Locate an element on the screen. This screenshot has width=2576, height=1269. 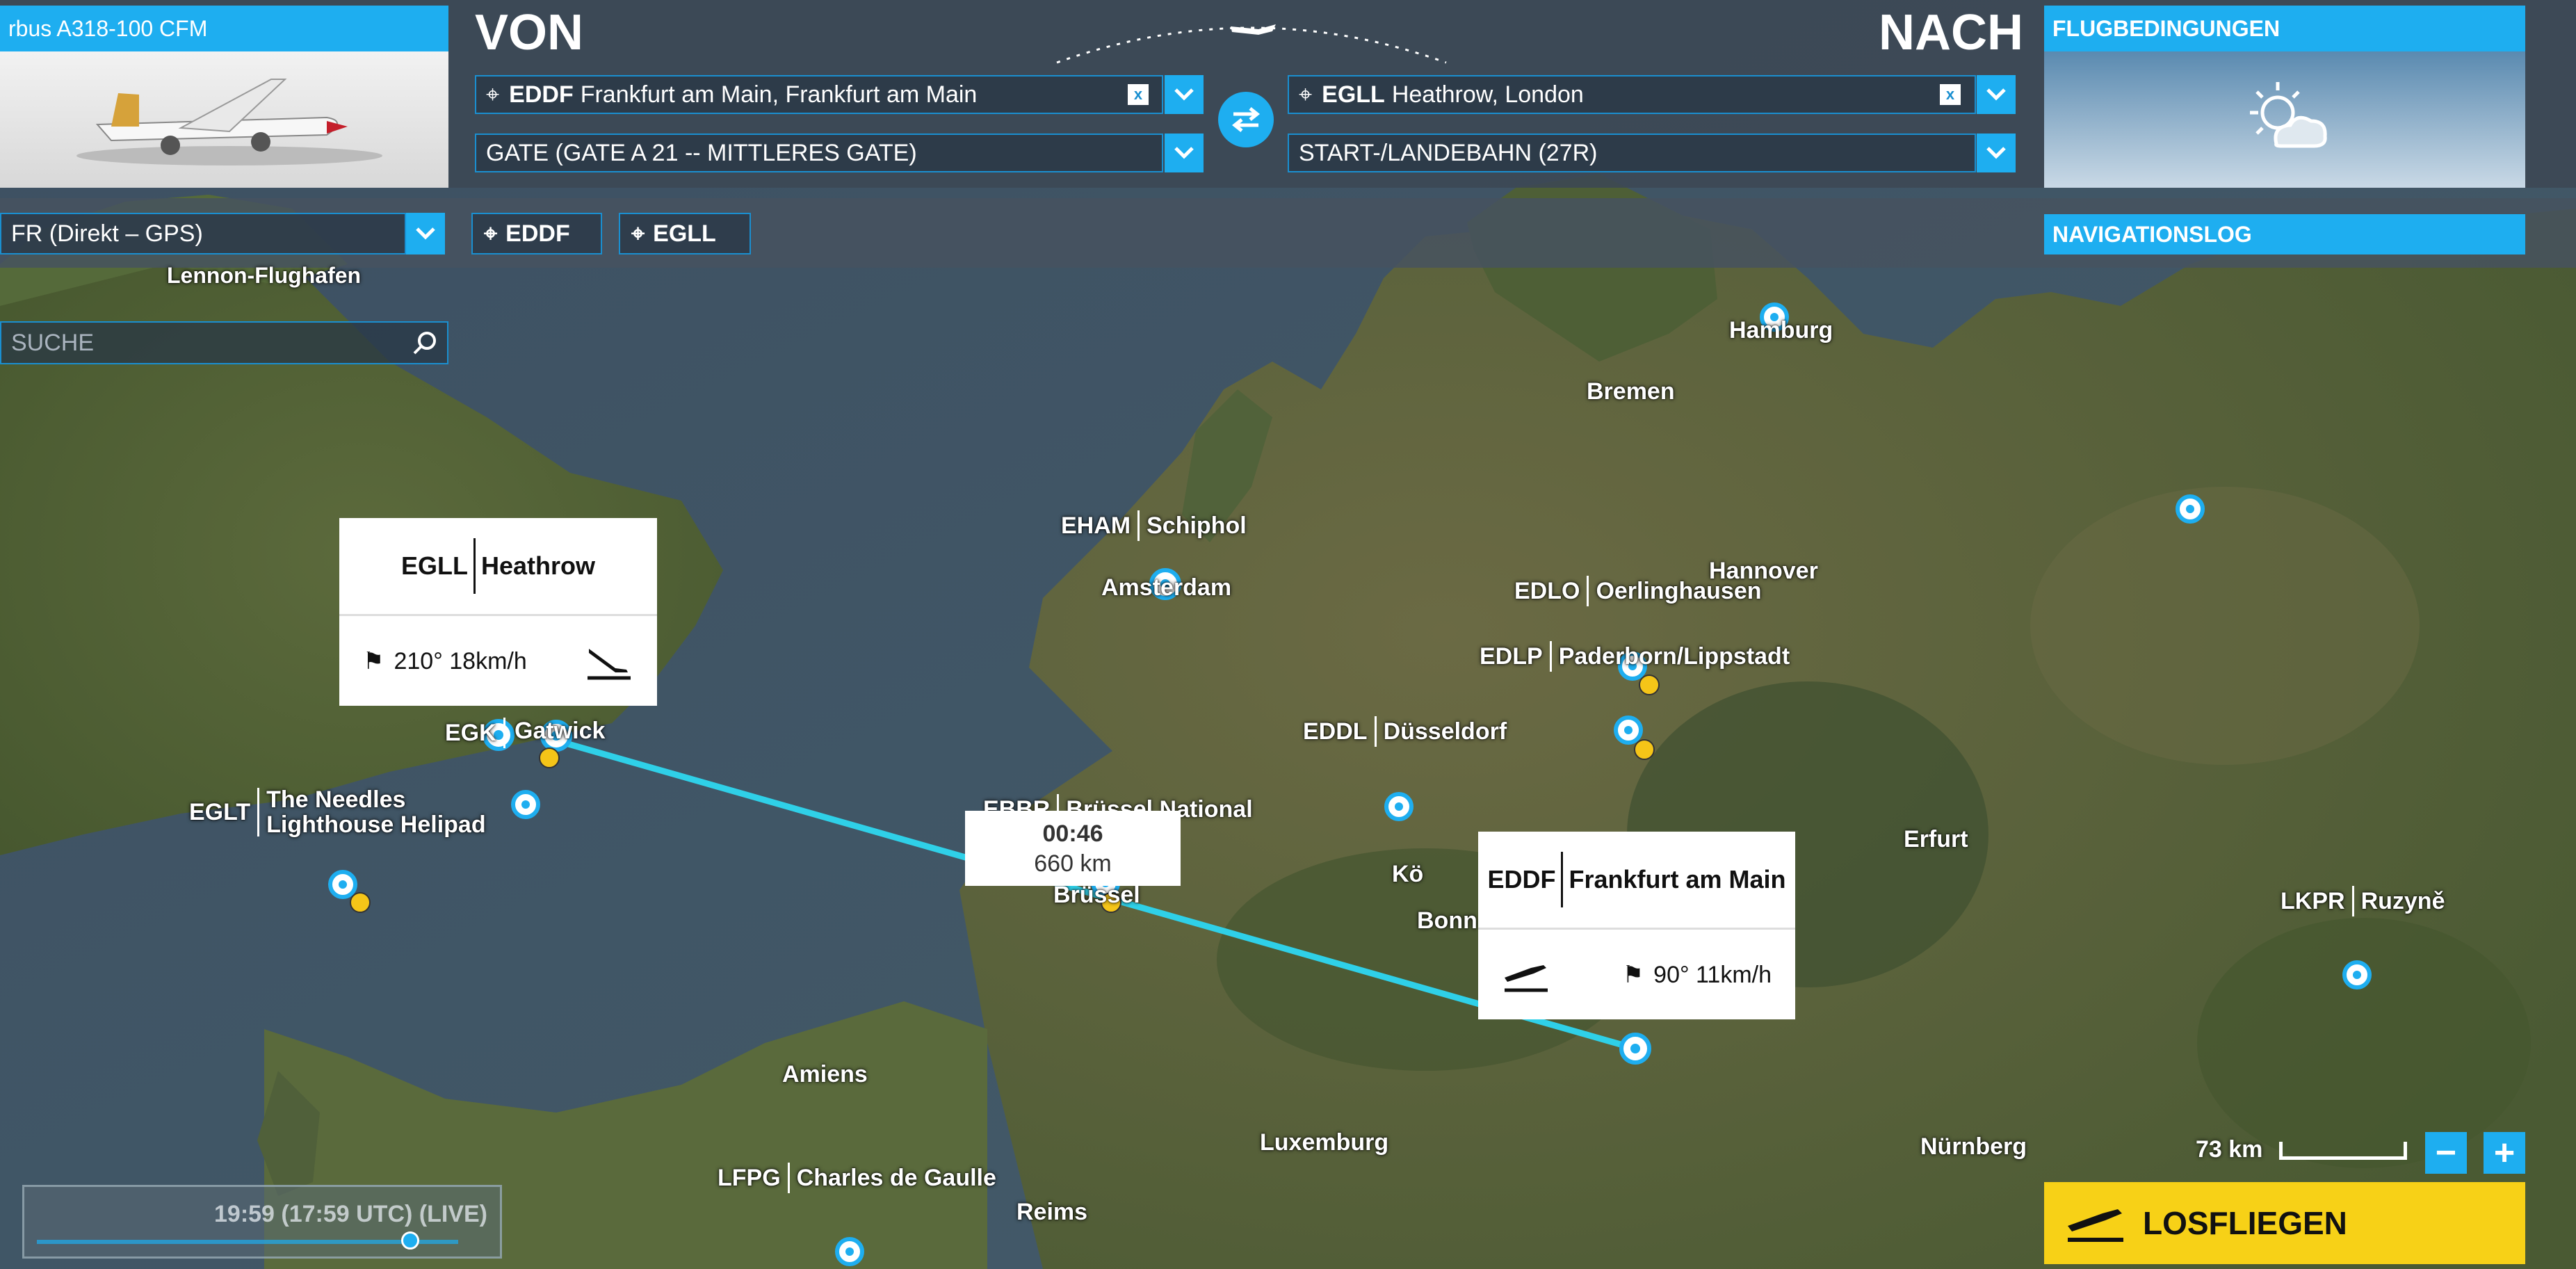
wind-value: 210° 18km/h is located at coordinates (460, 660).